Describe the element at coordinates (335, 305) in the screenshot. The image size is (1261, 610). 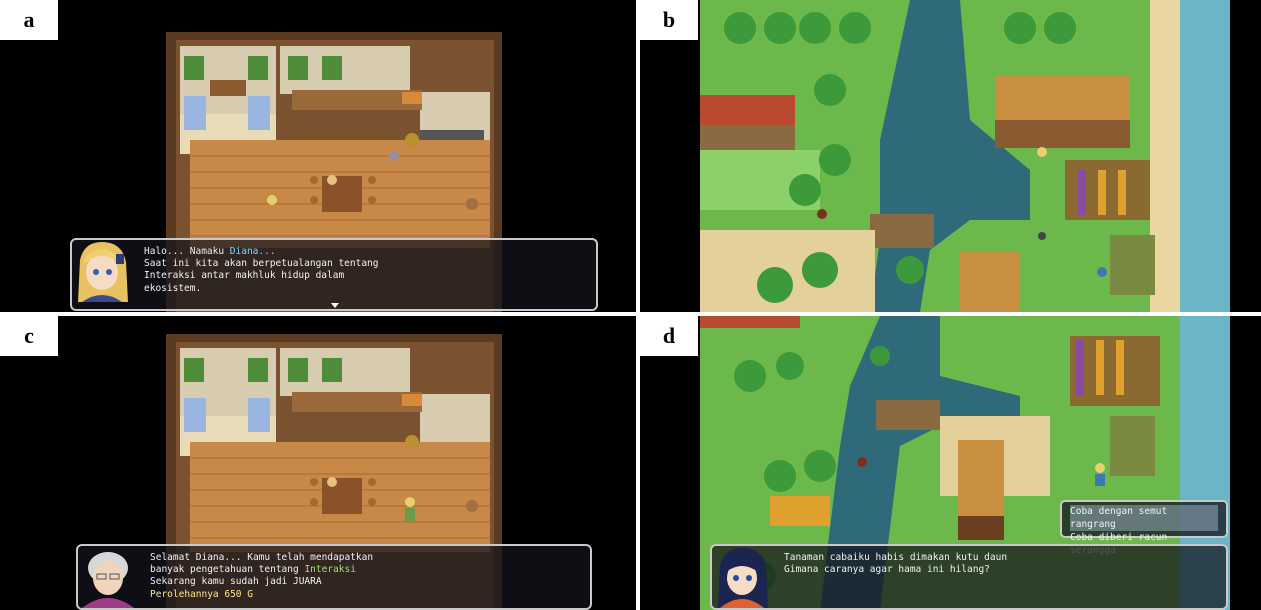
I see `continue-arrow-icon` at that location.